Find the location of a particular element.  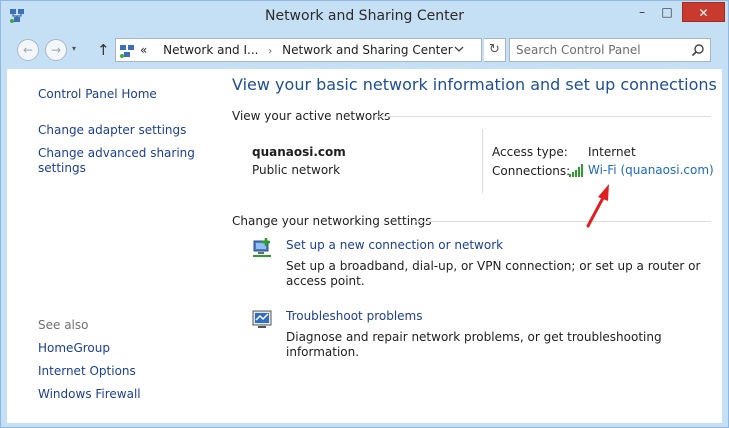

address-overflow-icon: « is located at coordinates (143, 50).